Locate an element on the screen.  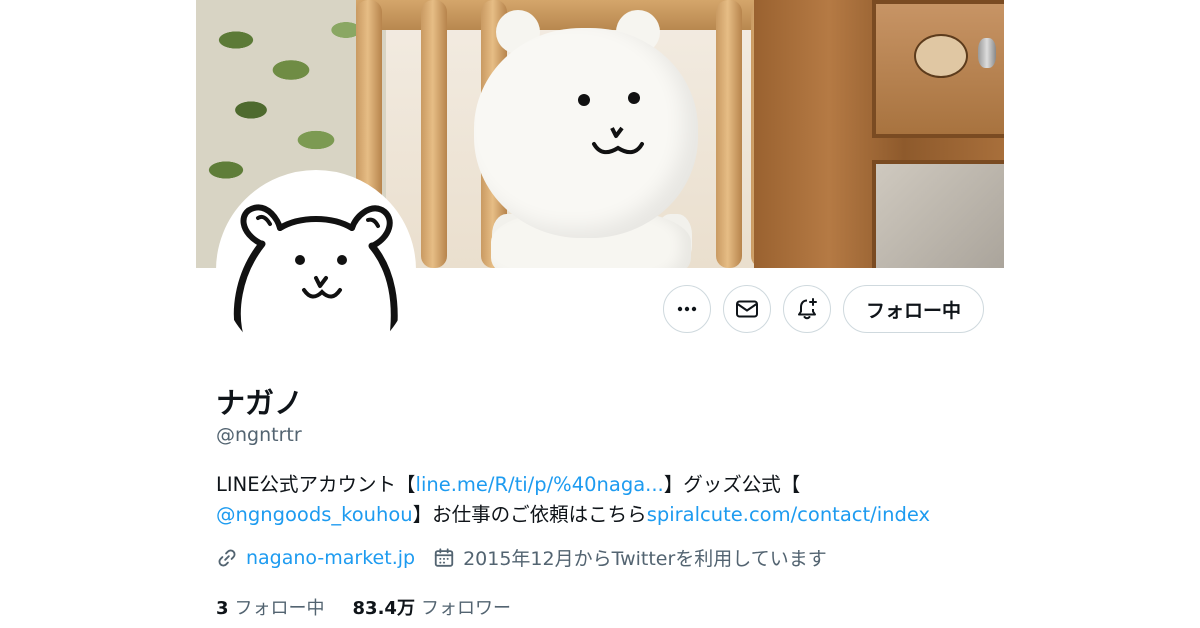
message-button is located at coordinates (746, 309).